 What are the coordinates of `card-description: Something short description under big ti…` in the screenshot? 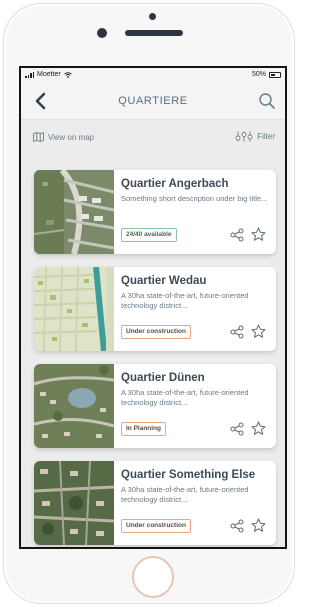 It's located at (194, 198).